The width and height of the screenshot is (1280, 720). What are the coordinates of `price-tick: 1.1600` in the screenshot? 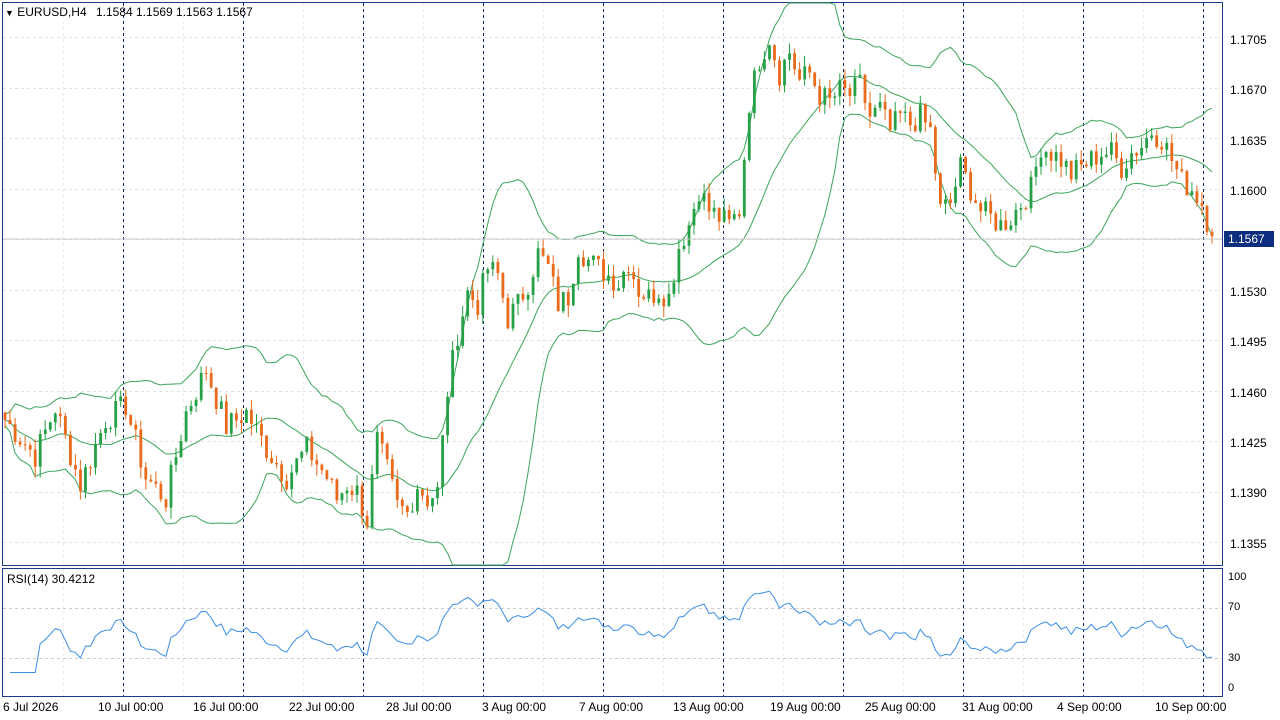 It's located at (1248, 191).